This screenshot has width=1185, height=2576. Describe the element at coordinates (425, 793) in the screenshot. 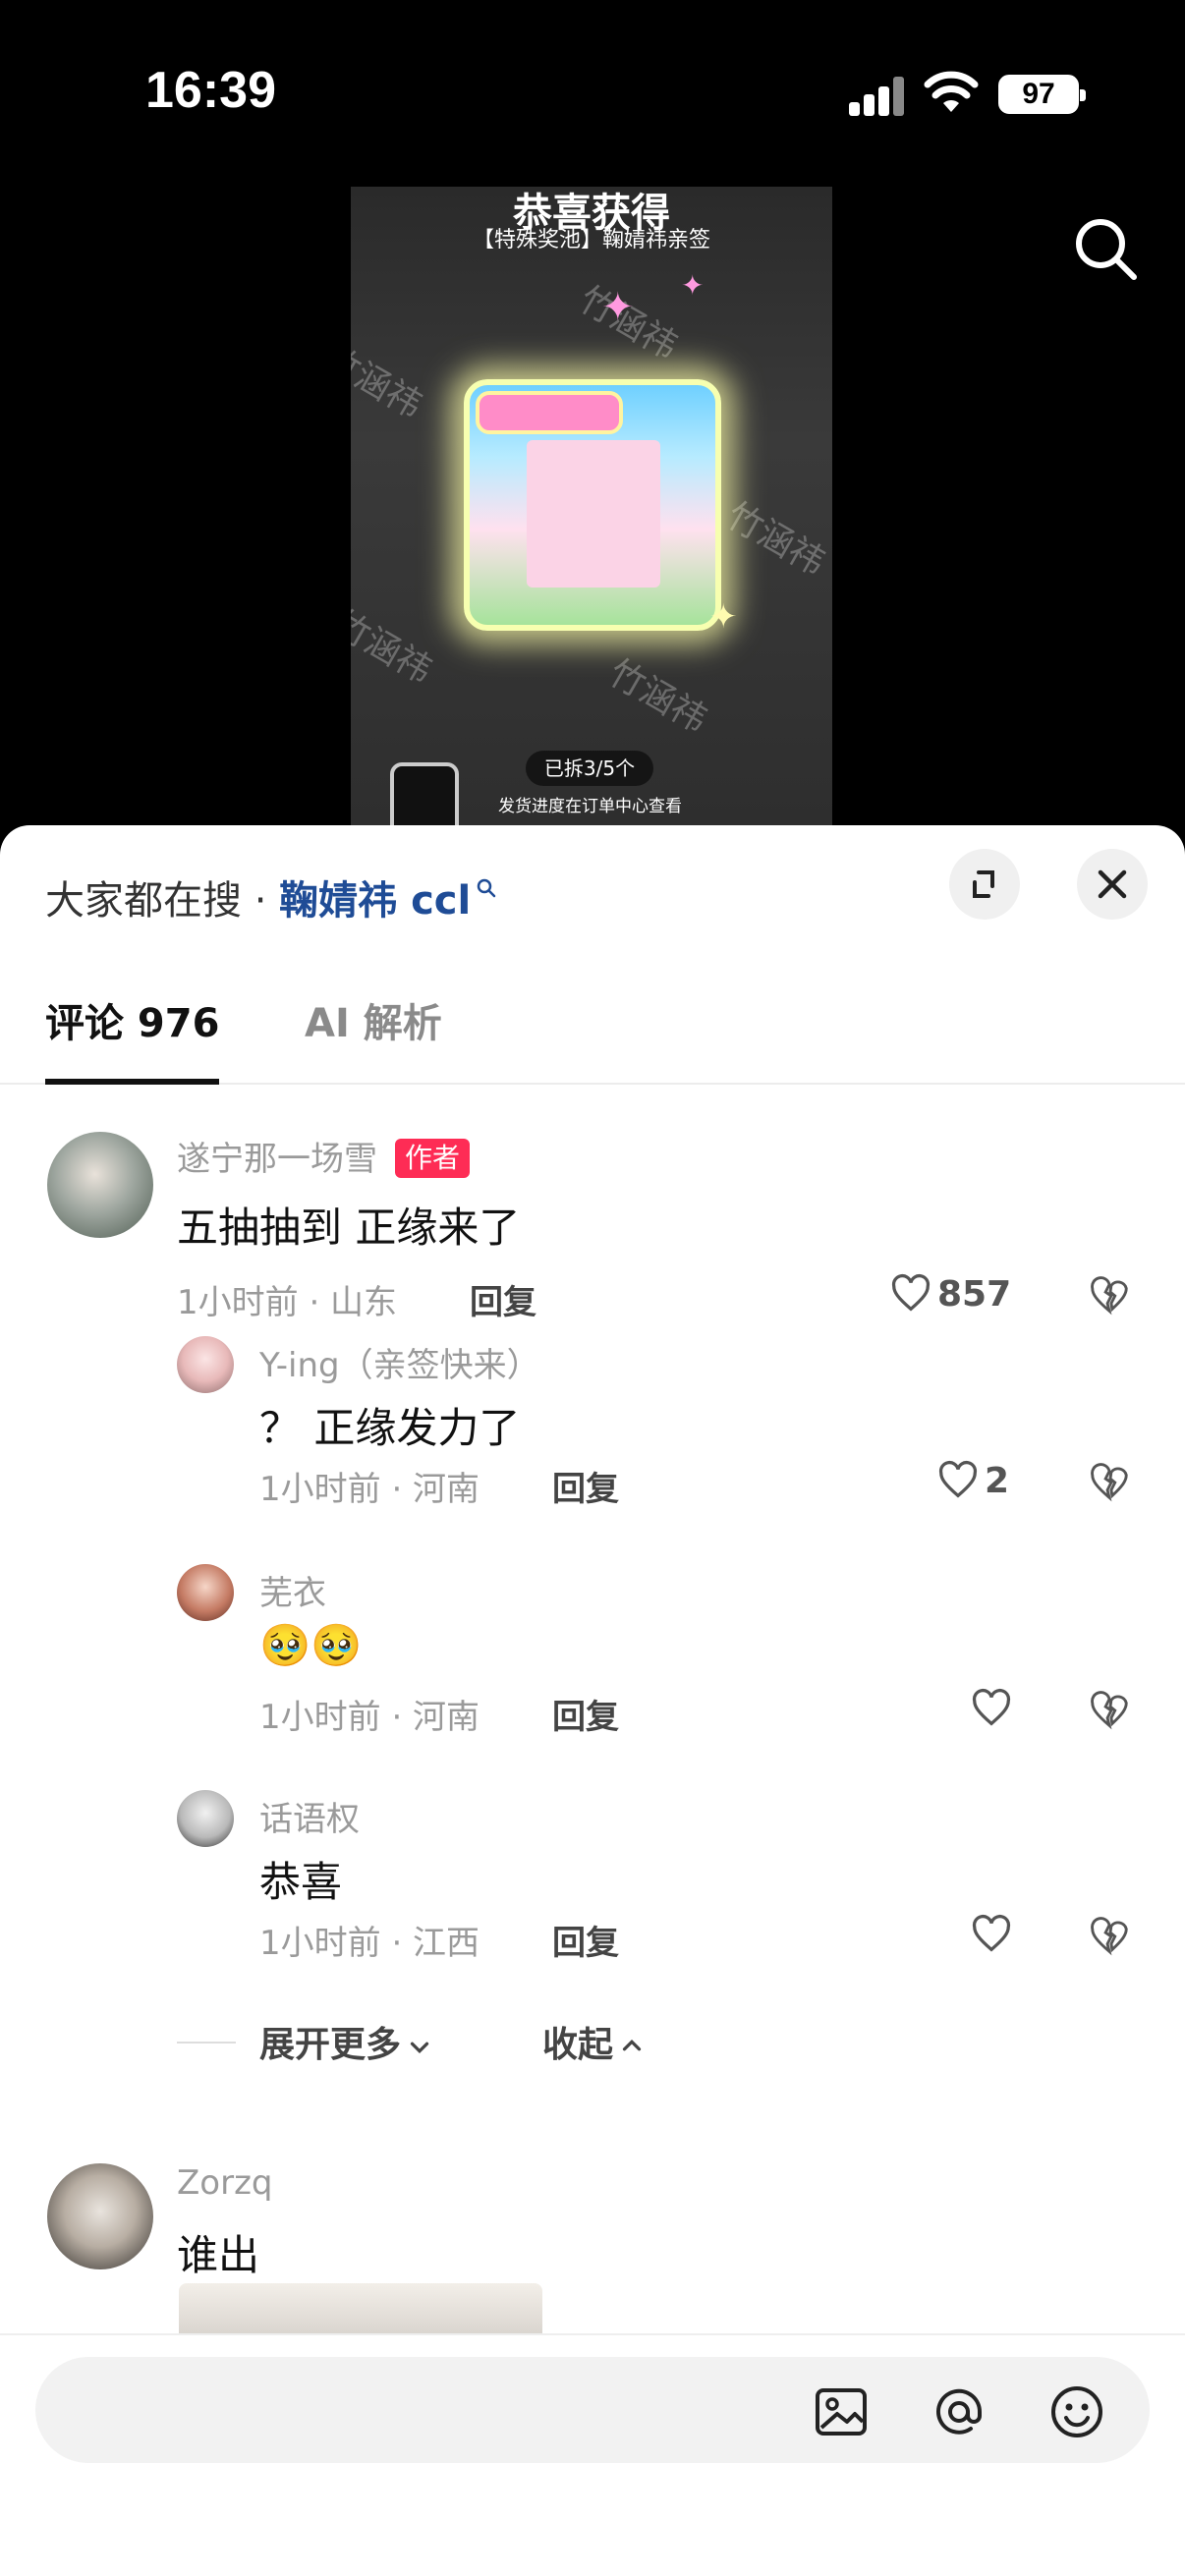

I see `video-thumbnail` at that location.